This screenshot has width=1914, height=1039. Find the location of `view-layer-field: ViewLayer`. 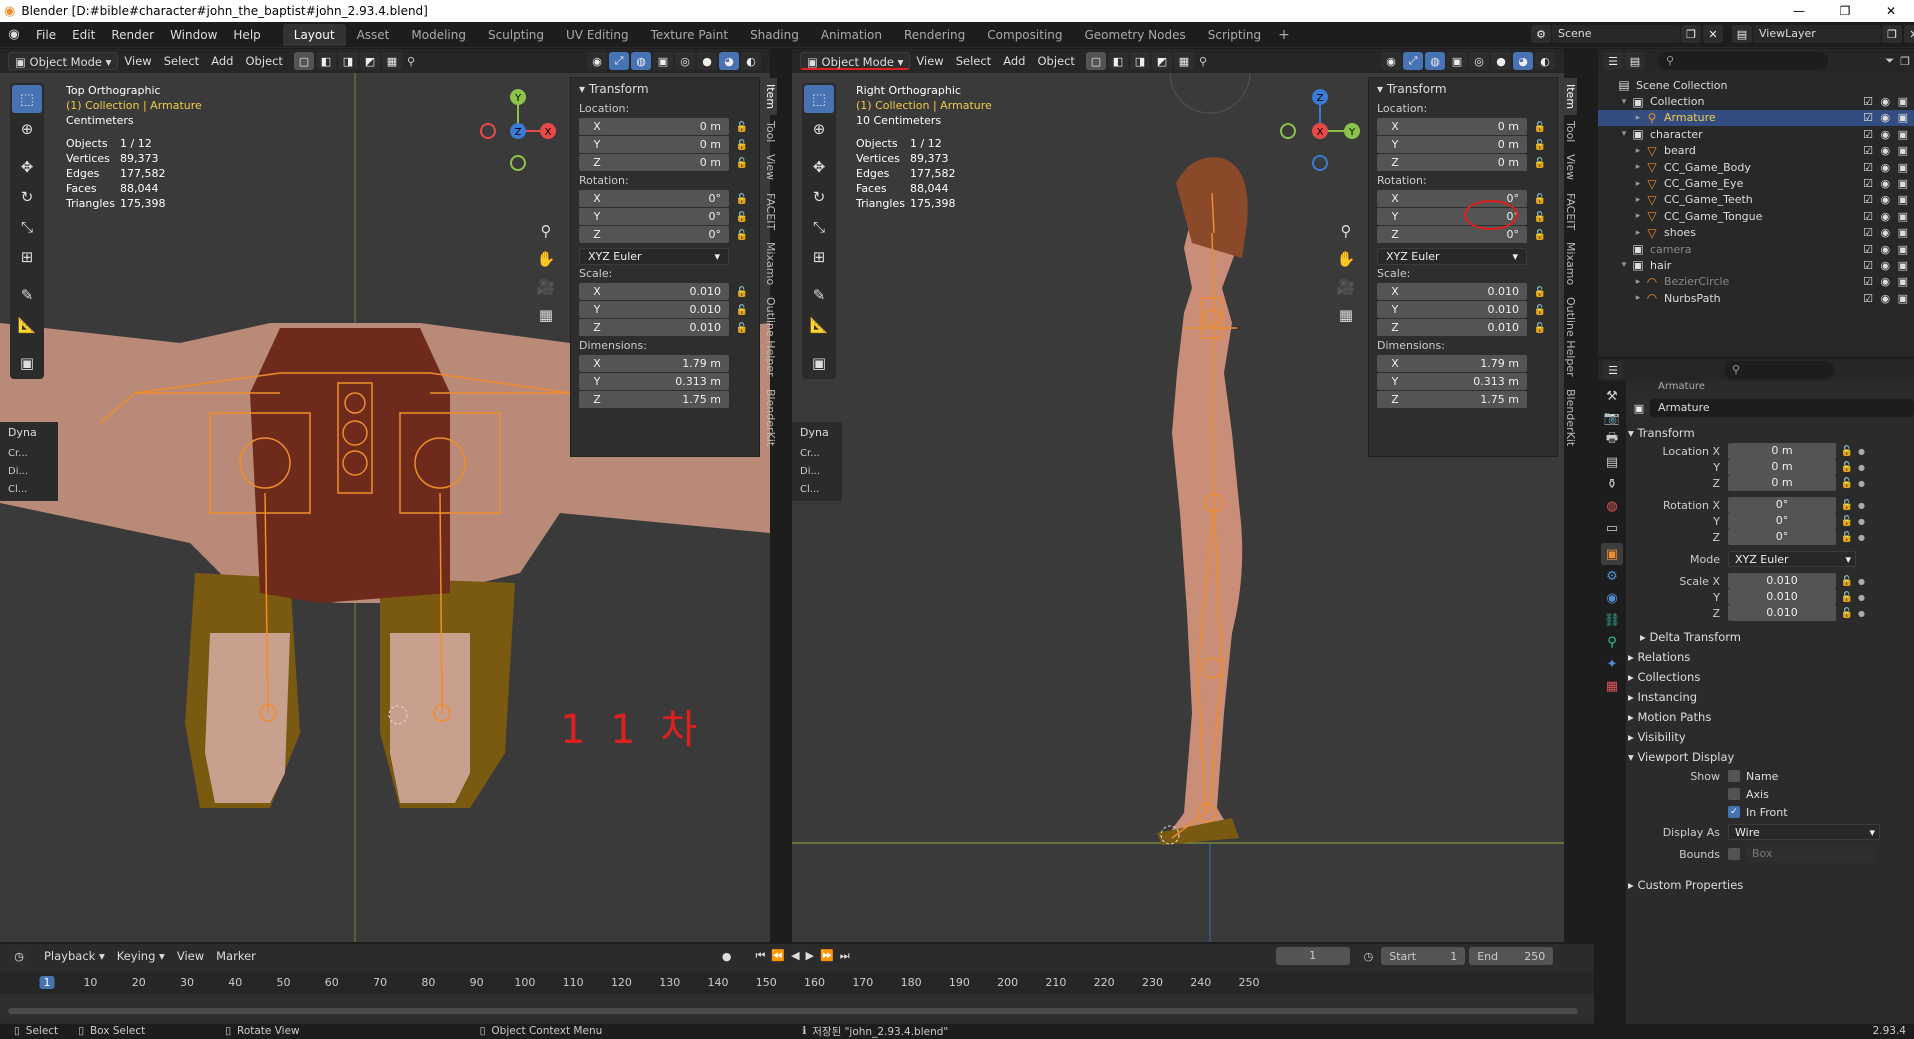

view-layer-field: ViewLayer is located at coordinates (1817, 34).